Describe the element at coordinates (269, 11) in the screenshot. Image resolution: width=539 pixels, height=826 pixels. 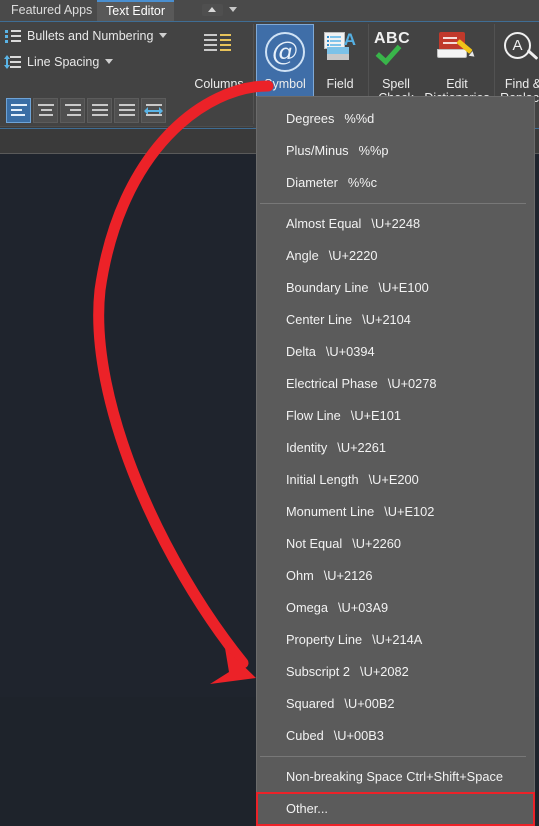
I see `ribbon-tab-strip: Featured Apps Text Editor` at that location.